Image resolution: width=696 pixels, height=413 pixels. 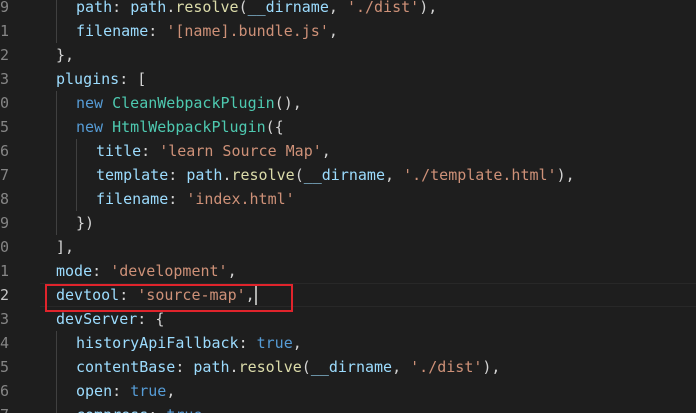 I want to click on code-token: contentBase, so click(x=126, y=367).